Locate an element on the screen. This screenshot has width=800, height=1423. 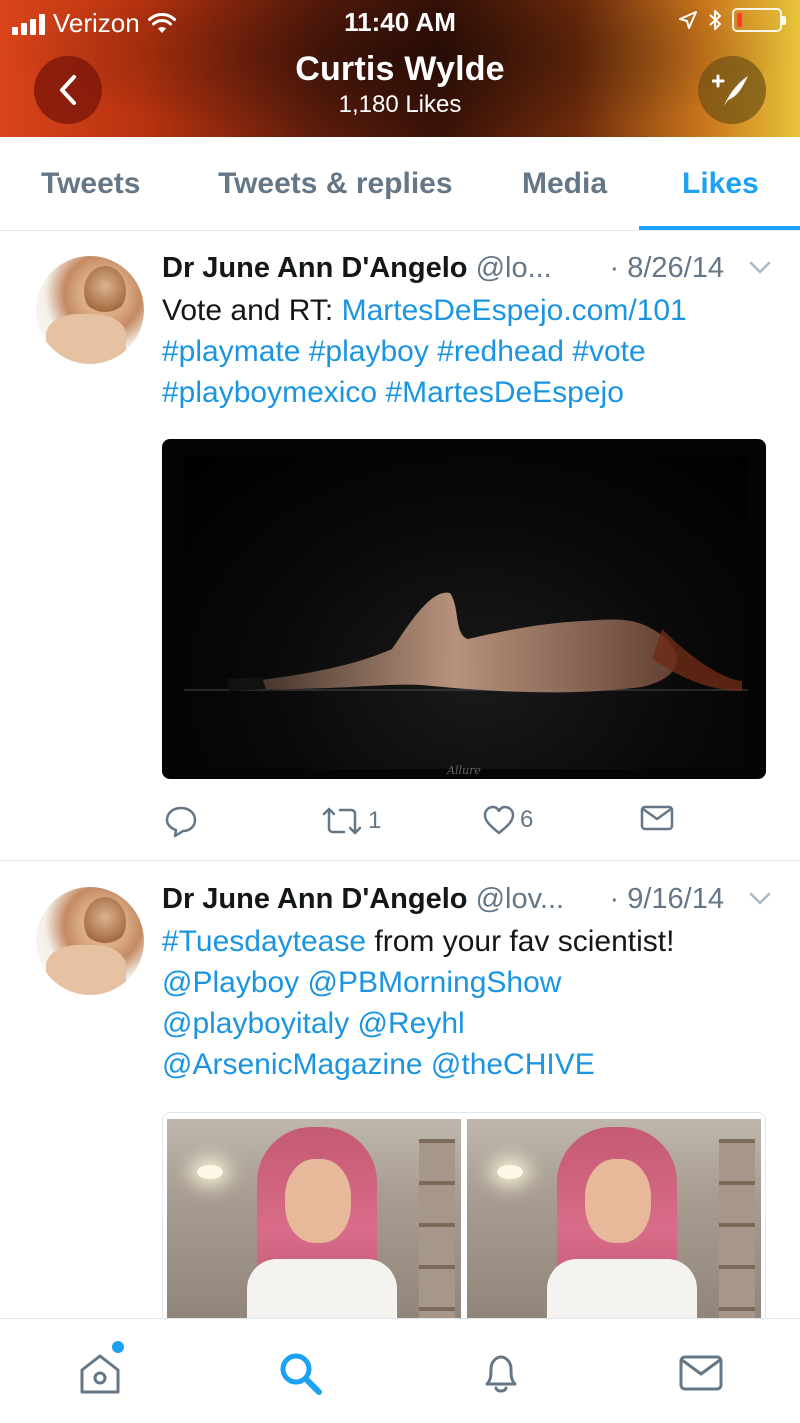
heart-icon is located at coordinates (499, 820).